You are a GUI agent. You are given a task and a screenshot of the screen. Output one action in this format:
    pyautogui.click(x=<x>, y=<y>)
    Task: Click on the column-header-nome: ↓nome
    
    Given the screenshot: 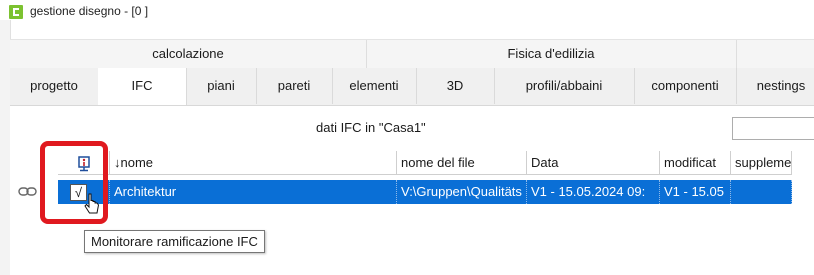 What is the action you would take?
    pyautogui.click(x=253, y=163)
    